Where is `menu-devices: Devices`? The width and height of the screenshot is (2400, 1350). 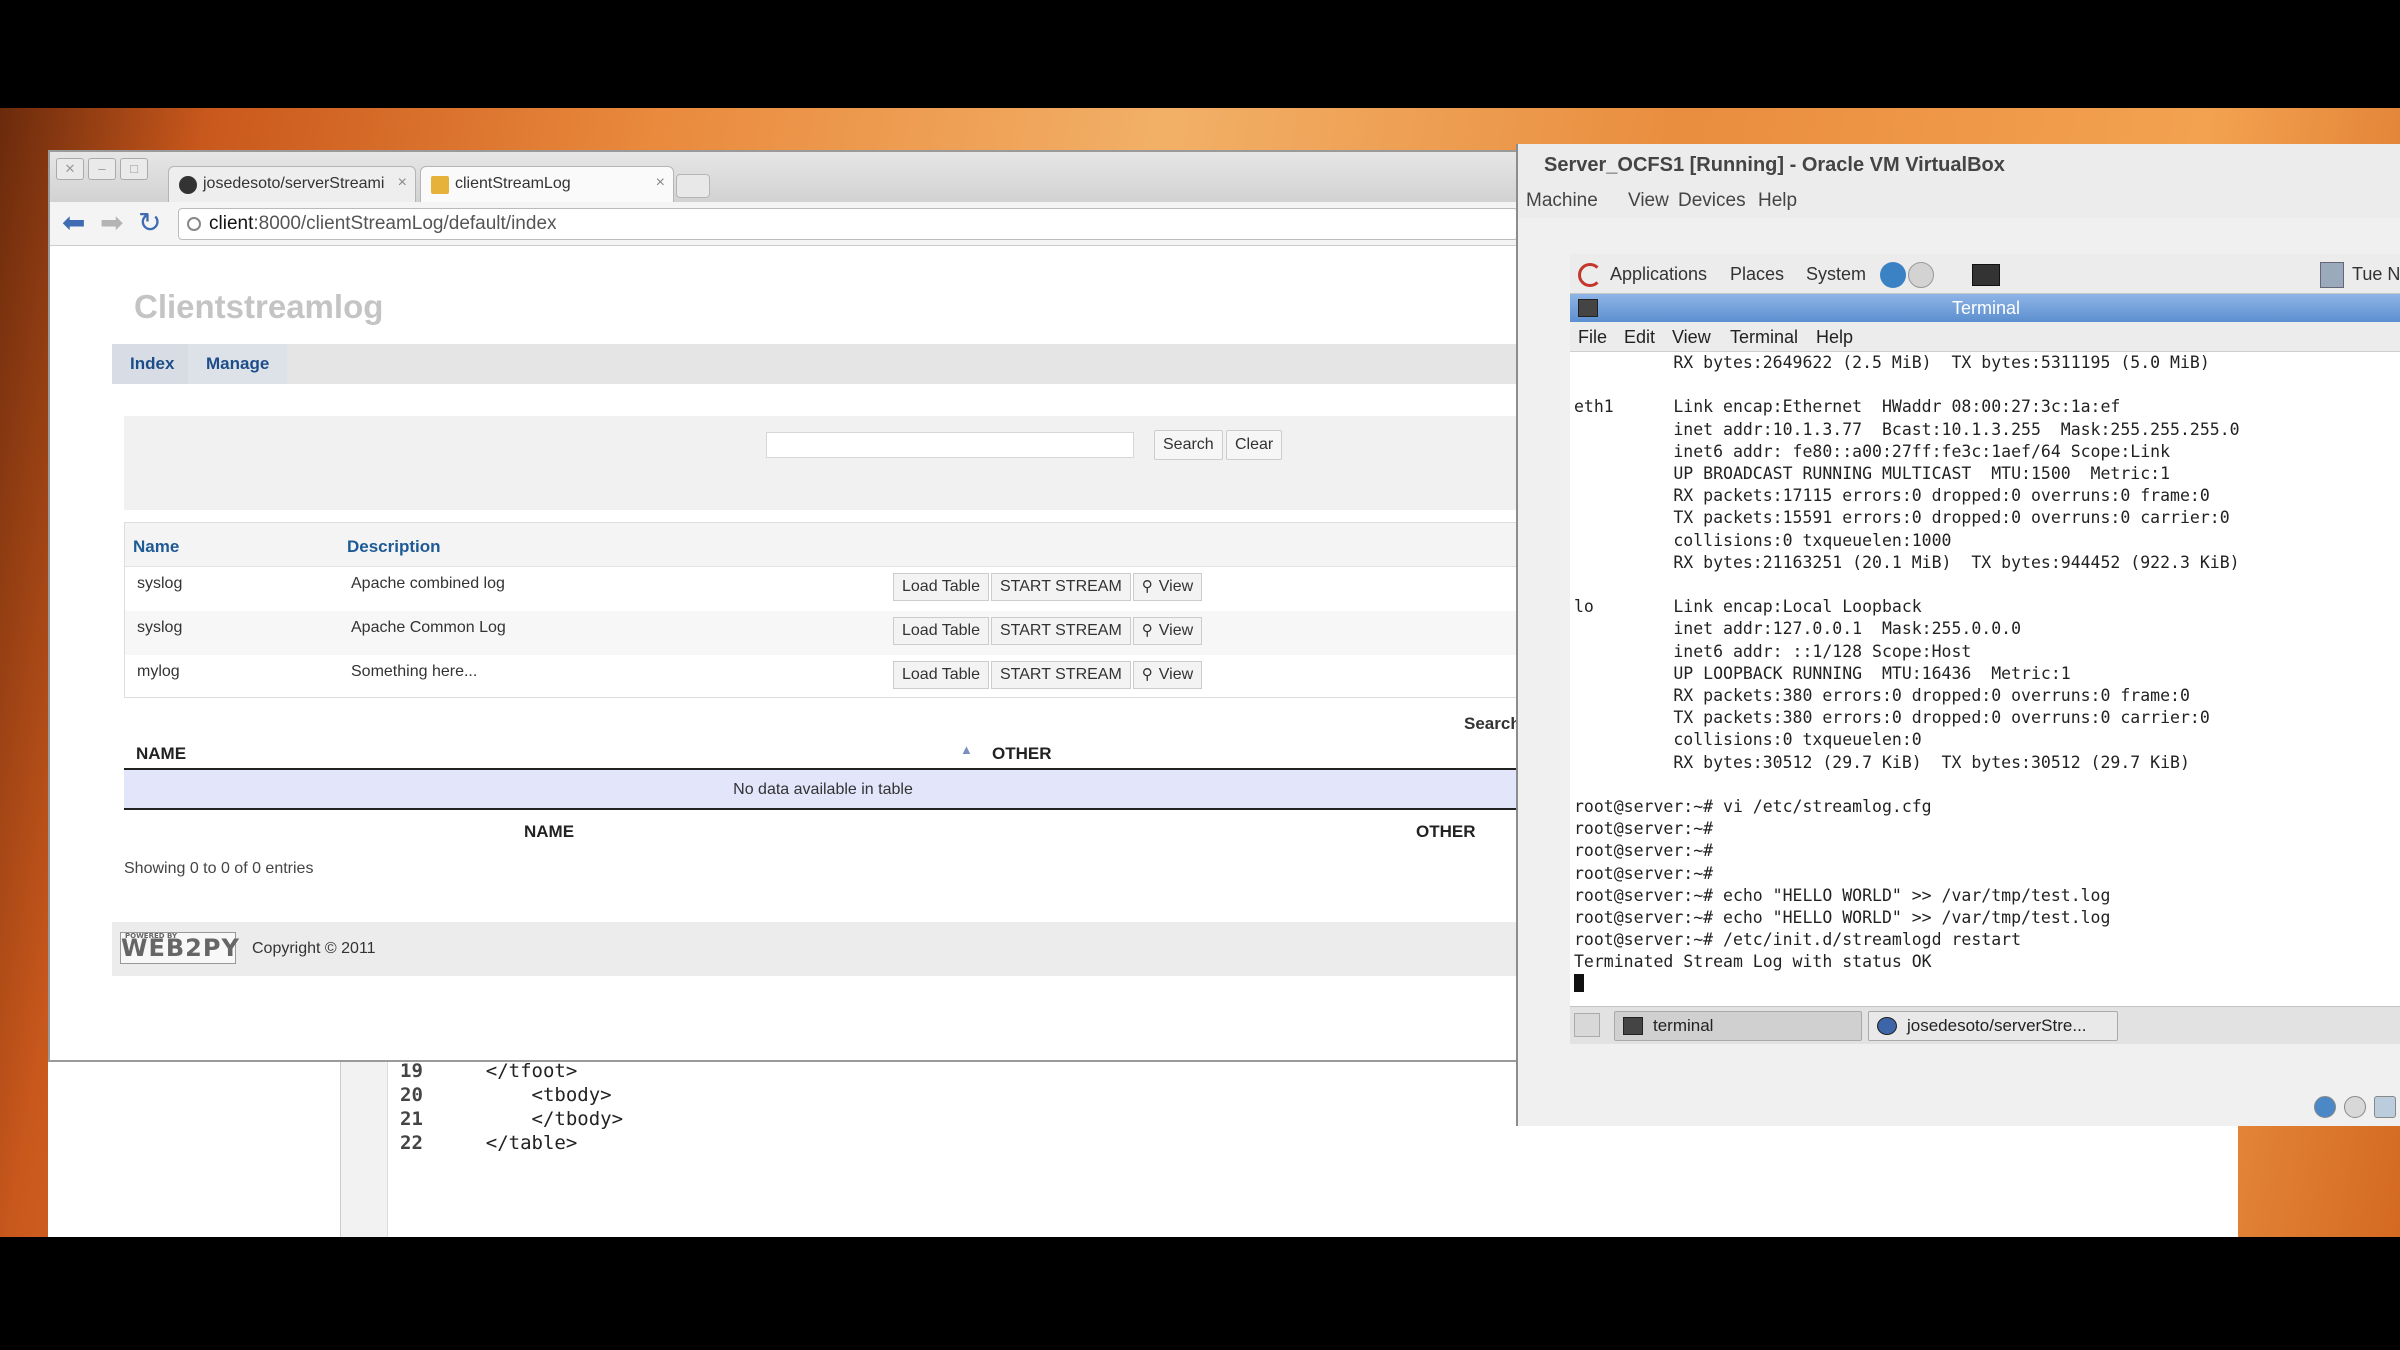 menu-devices: Devices is located at coordinates (1712, 201).